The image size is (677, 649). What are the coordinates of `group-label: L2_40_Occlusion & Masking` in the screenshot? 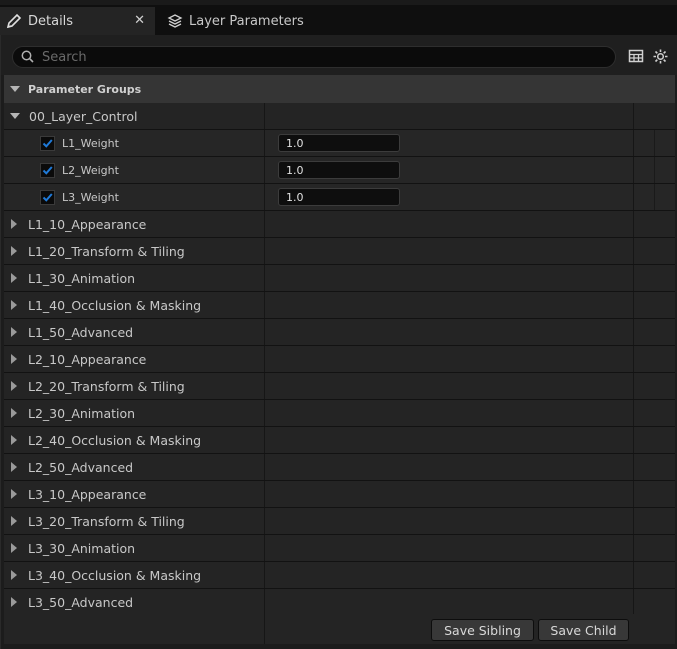 It's located at (115, 440).